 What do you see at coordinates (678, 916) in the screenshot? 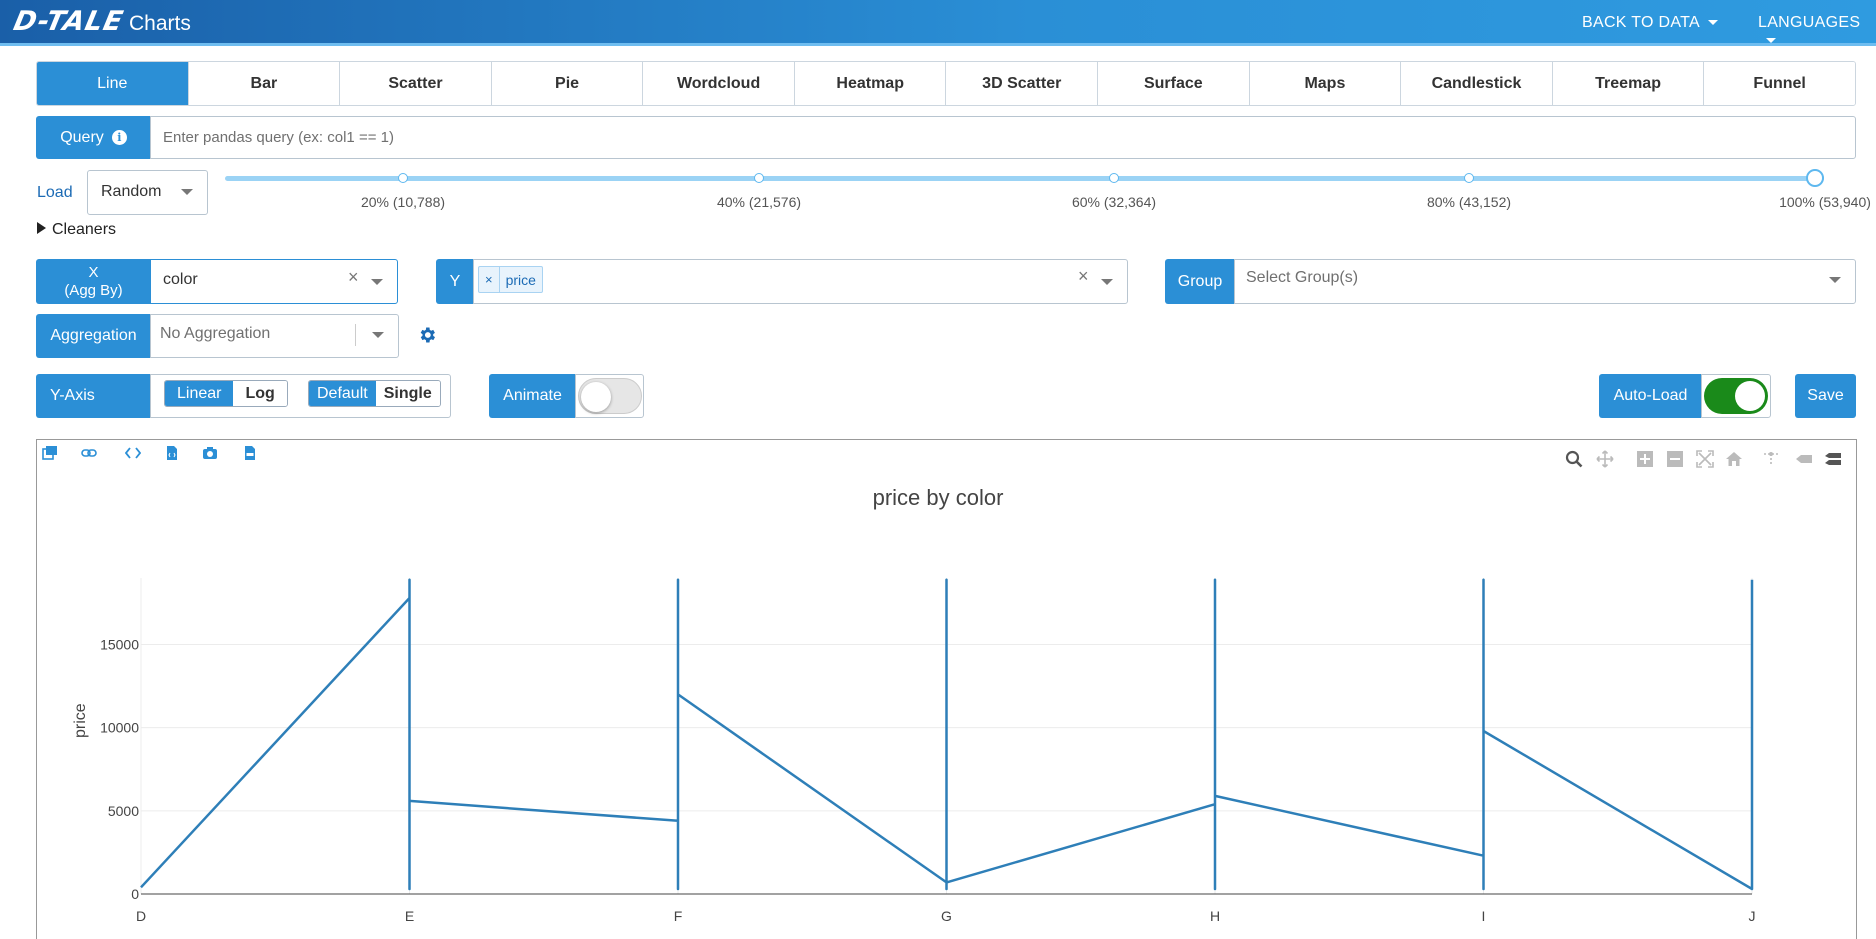
I see `x-tick-label: F` at bounding box center [678, 916].